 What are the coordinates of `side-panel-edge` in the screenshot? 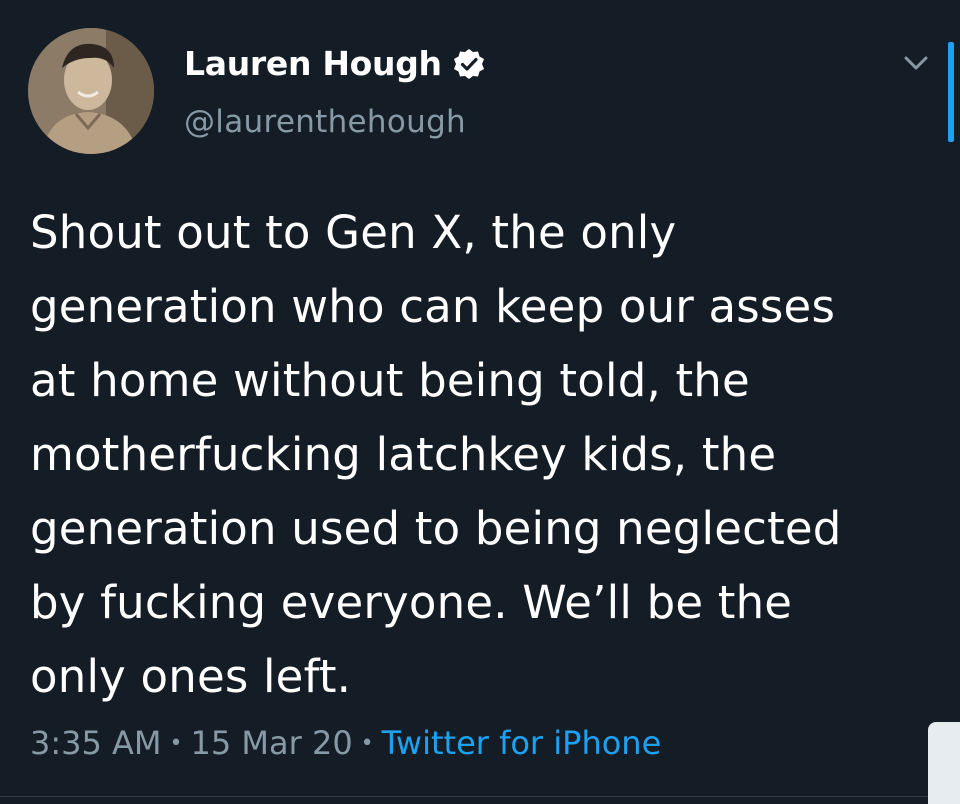 It's located at (944, 763).